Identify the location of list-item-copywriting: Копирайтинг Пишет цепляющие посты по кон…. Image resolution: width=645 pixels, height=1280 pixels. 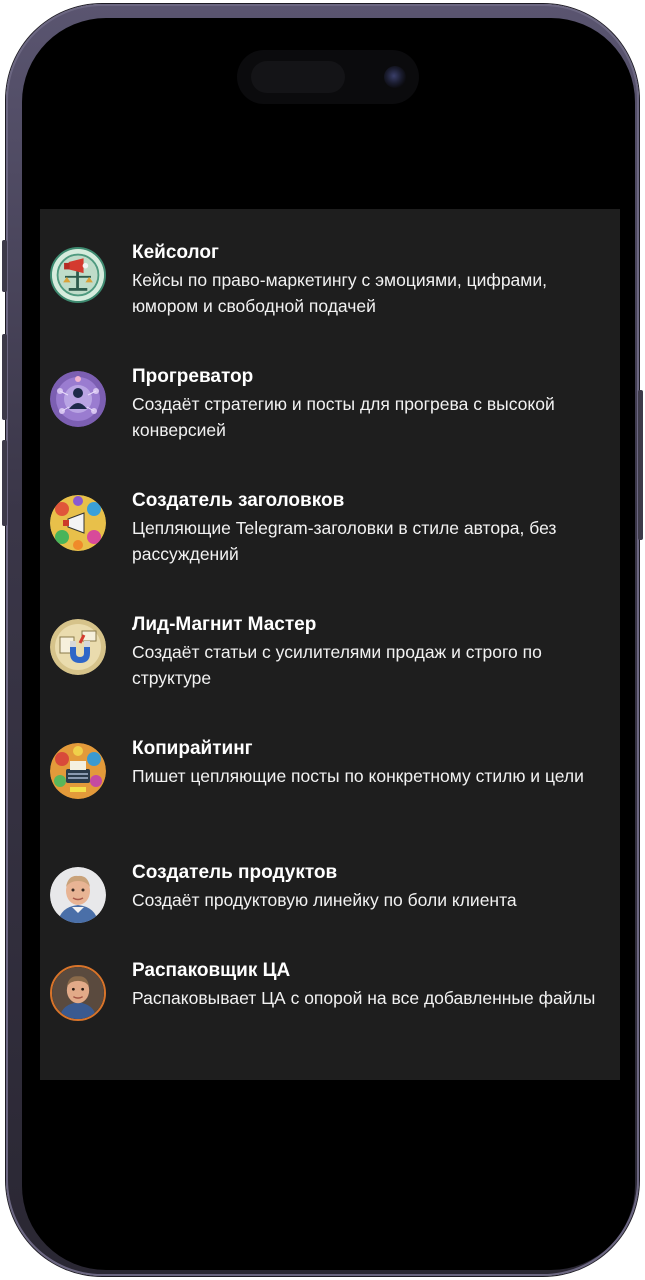
(330, 782).